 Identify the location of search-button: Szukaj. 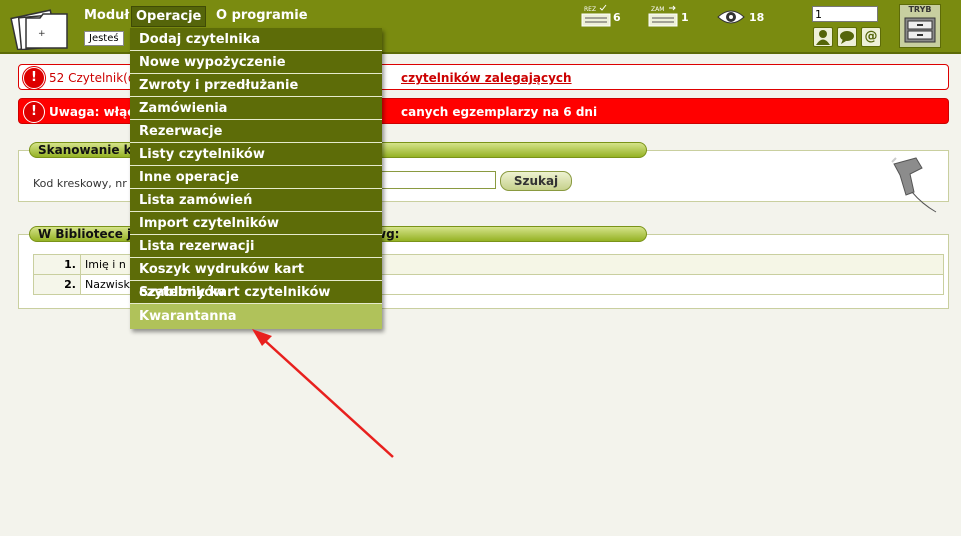
(536, 181).